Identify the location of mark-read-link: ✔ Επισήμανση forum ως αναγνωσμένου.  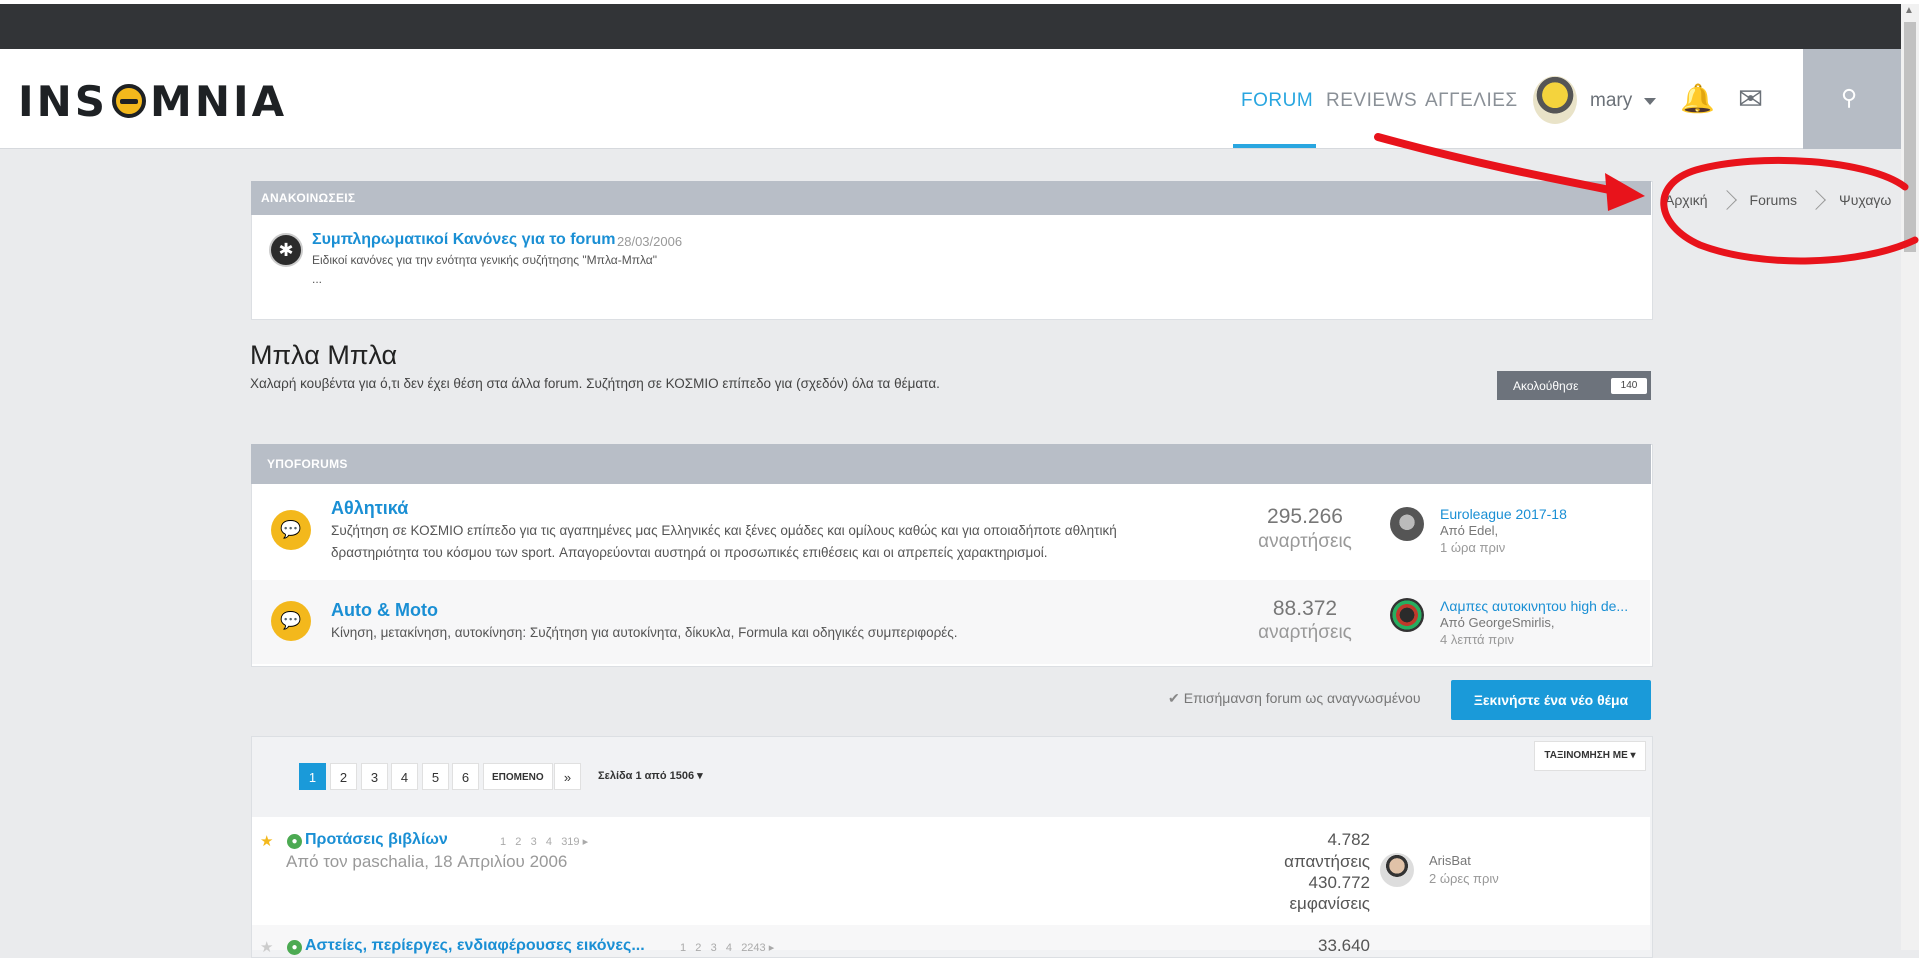
(1294, 698).